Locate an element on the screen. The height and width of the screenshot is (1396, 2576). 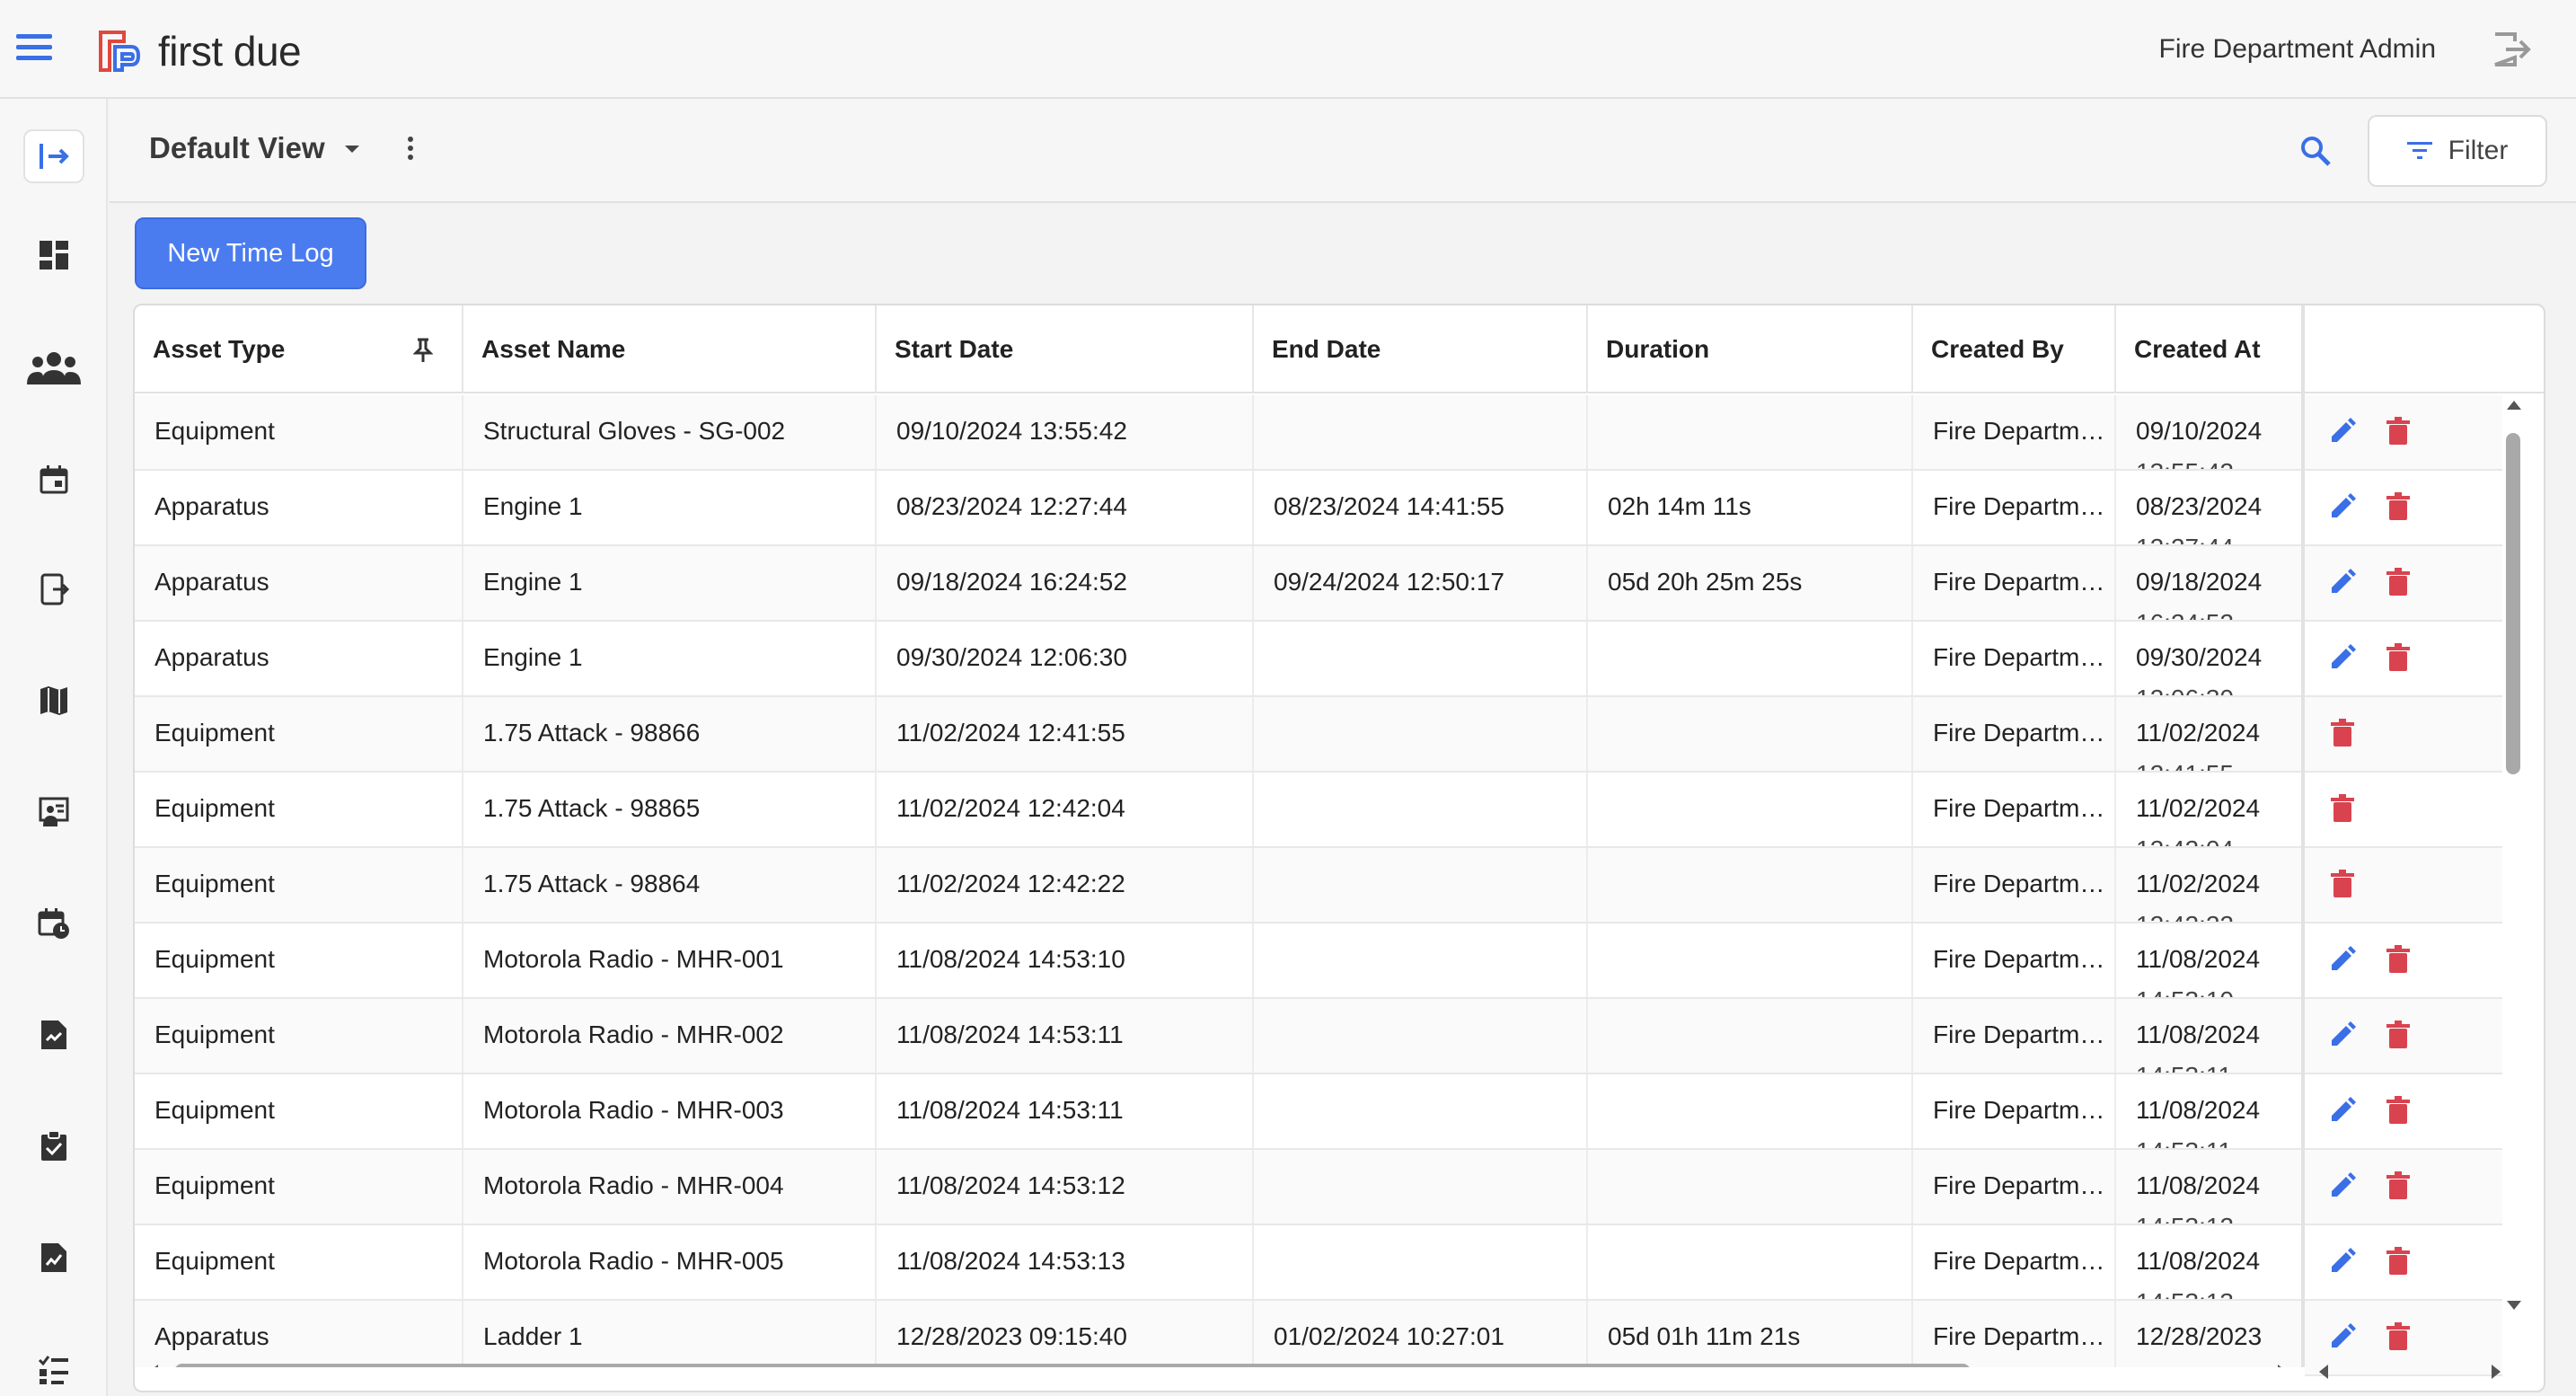
schedule-icon is located at coordinates (53, 924).